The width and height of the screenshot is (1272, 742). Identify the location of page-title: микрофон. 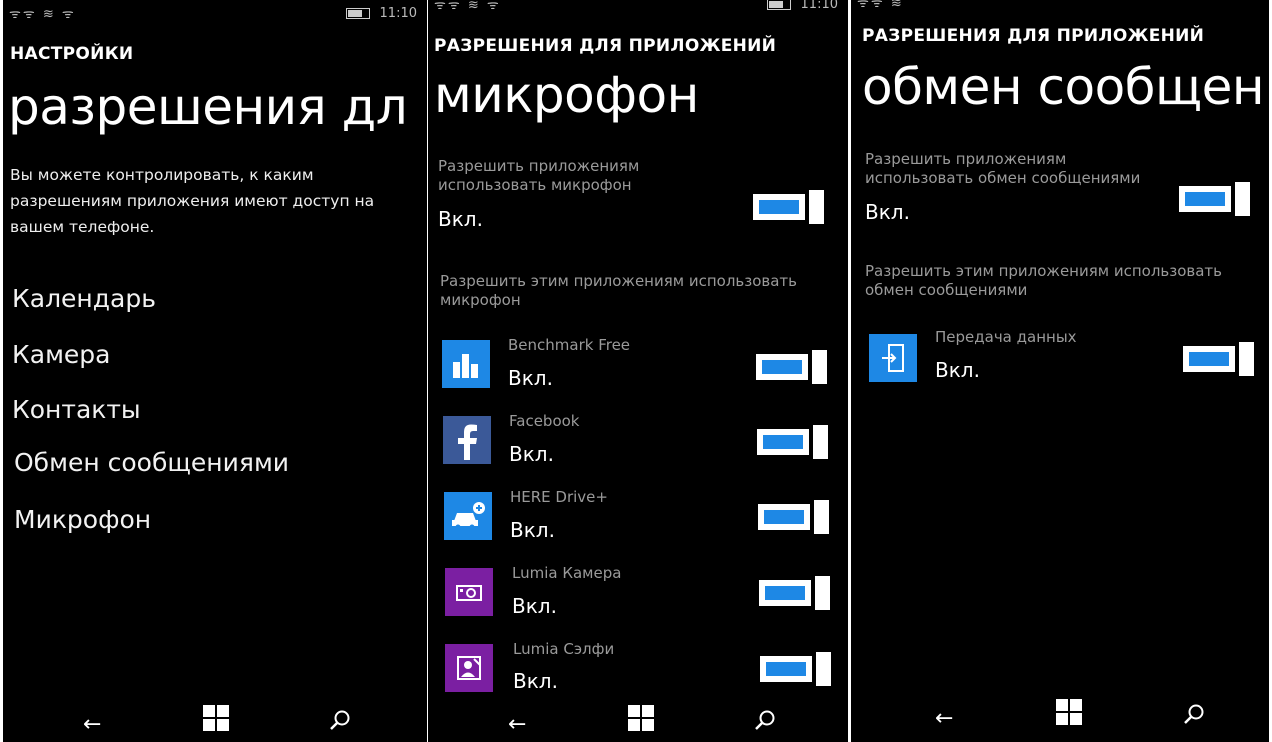
(566, 95).